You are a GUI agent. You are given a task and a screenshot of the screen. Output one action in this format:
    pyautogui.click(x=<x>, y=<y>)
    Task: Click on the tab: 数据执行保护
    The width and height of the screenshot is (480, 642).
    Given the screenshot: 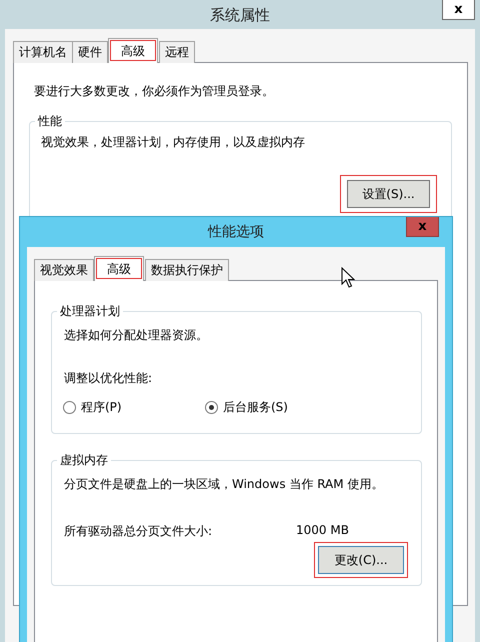 What is the action you would take?
    pyautogui.click(x=187, y=270)
    